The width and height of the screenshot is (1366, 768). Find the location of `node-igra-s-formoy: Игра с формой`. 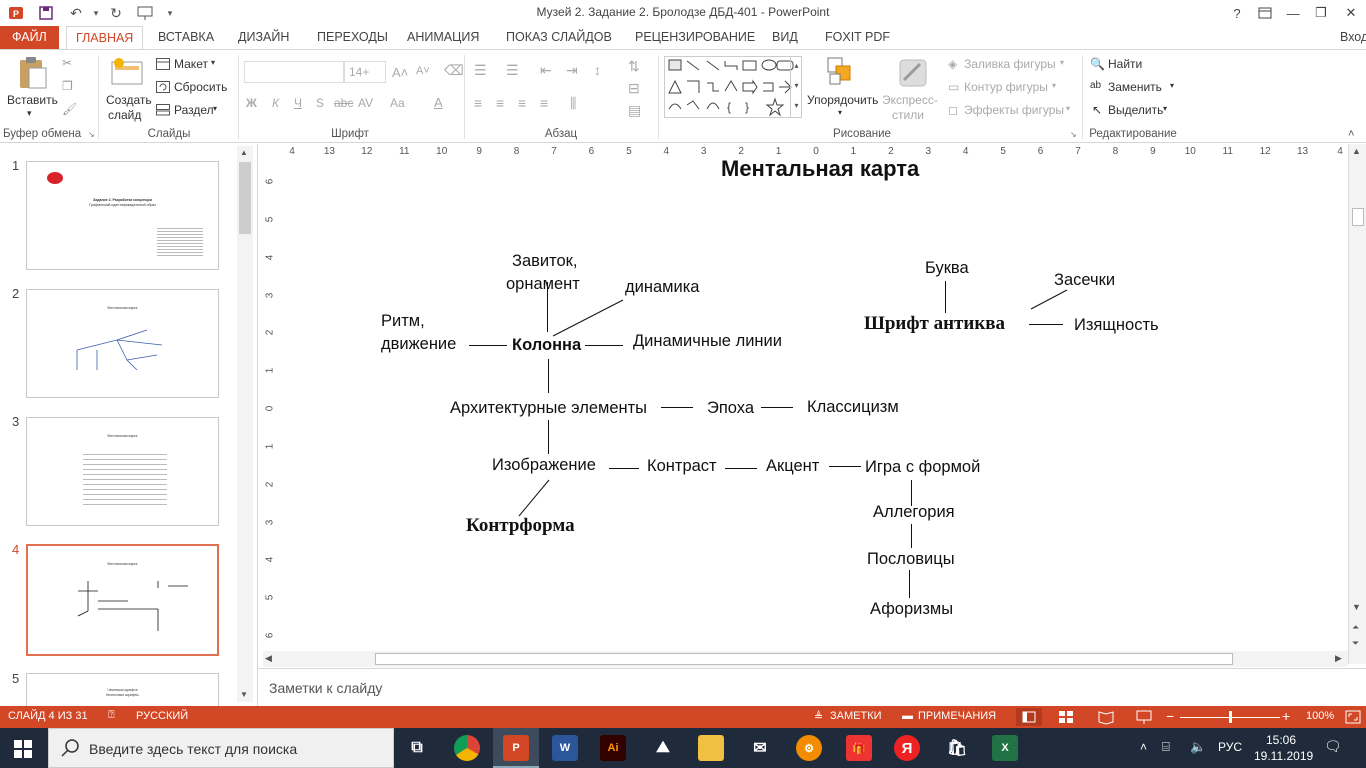

node-igra-s-formoy: Игра с формой is located at coordinates (922, 467).